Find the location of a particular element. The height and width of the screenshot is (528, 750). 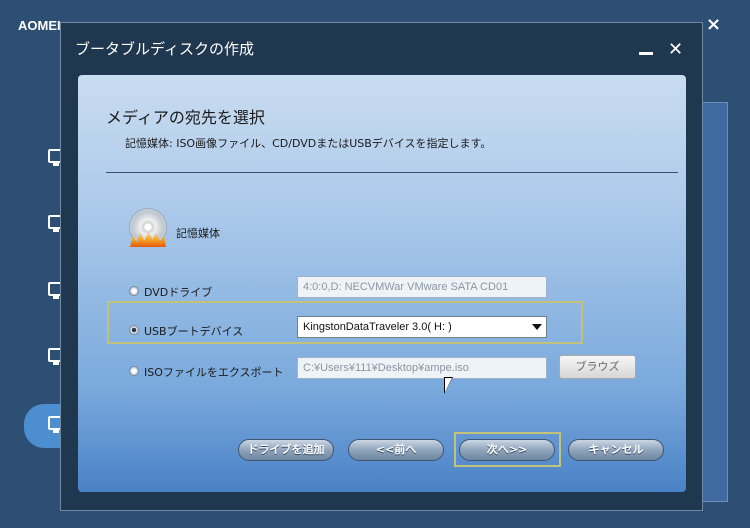

add-drive-button: ドライブを追加 is located at coordinates (286, 450).